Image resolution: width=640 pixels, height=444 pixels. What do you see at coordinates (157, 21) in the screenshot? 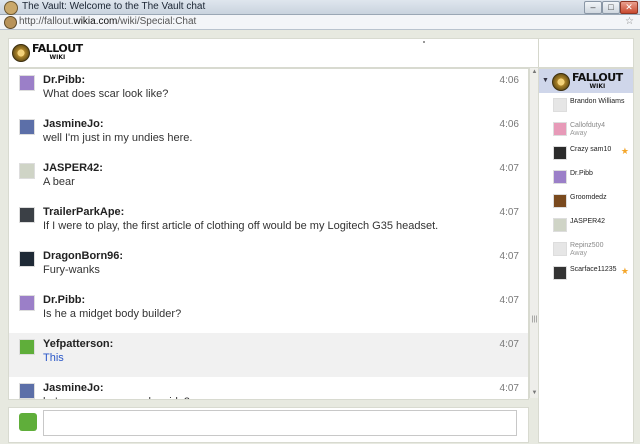
I see `url-path: /wiki/Special:Chat` at bounding box center [157, 21].